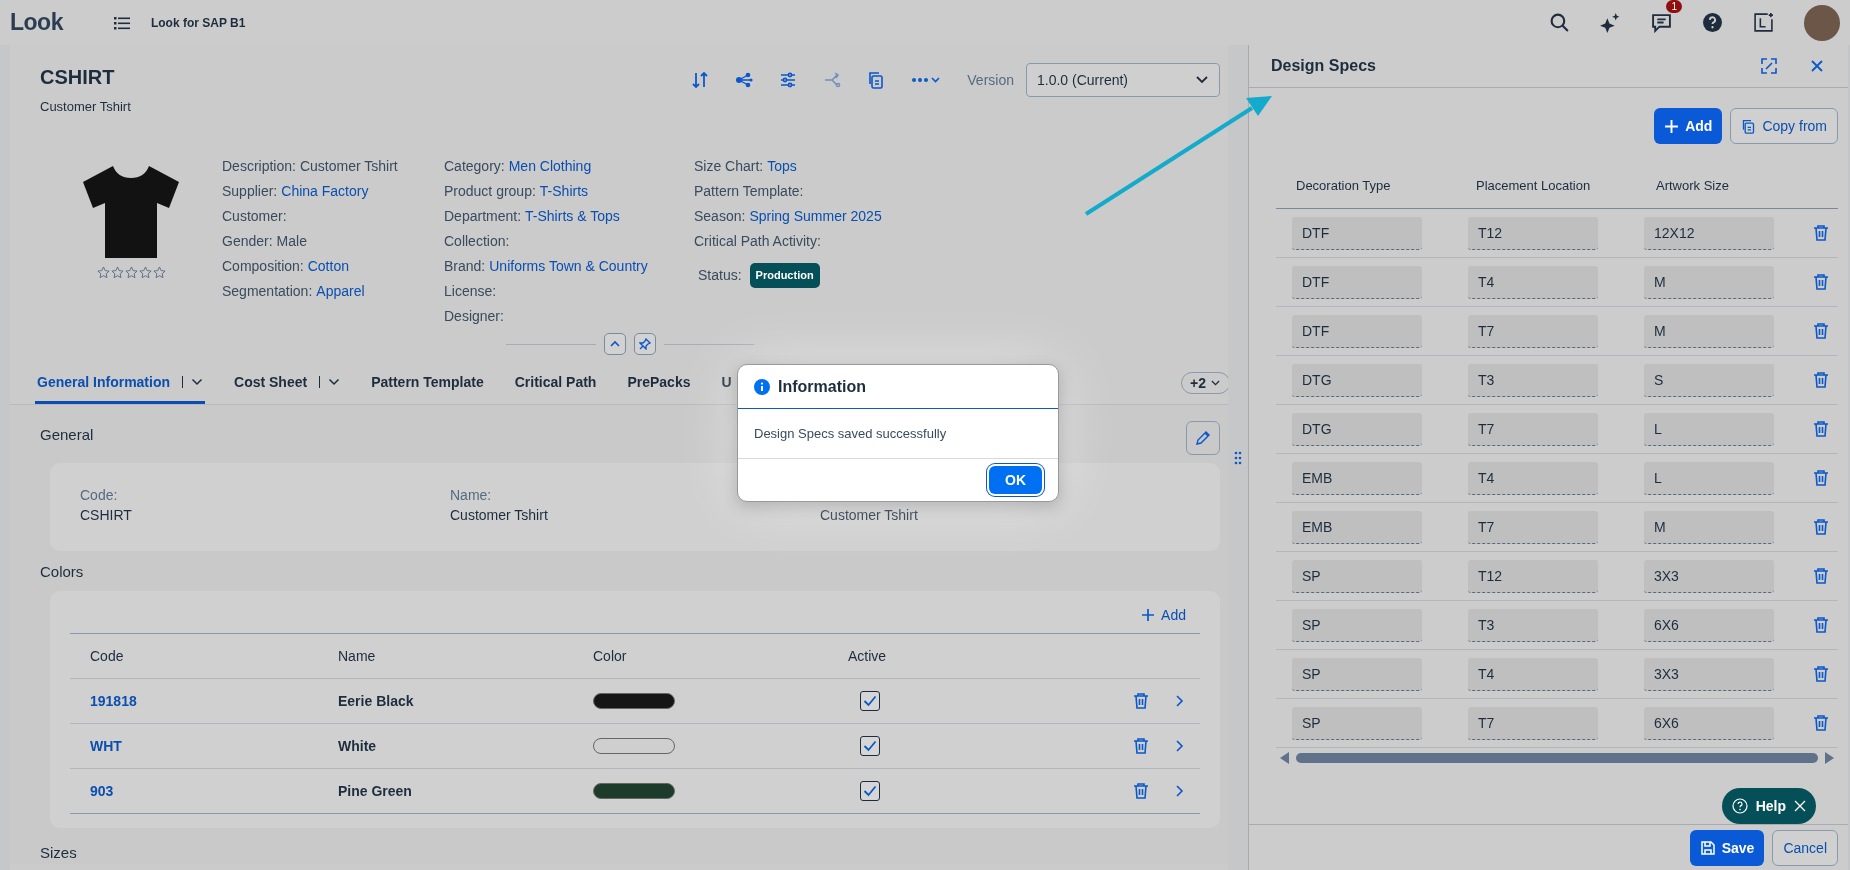 The height and width of the screenshot is (870, 1850). I want to click on ok-button: OK, so click(1015, 480).